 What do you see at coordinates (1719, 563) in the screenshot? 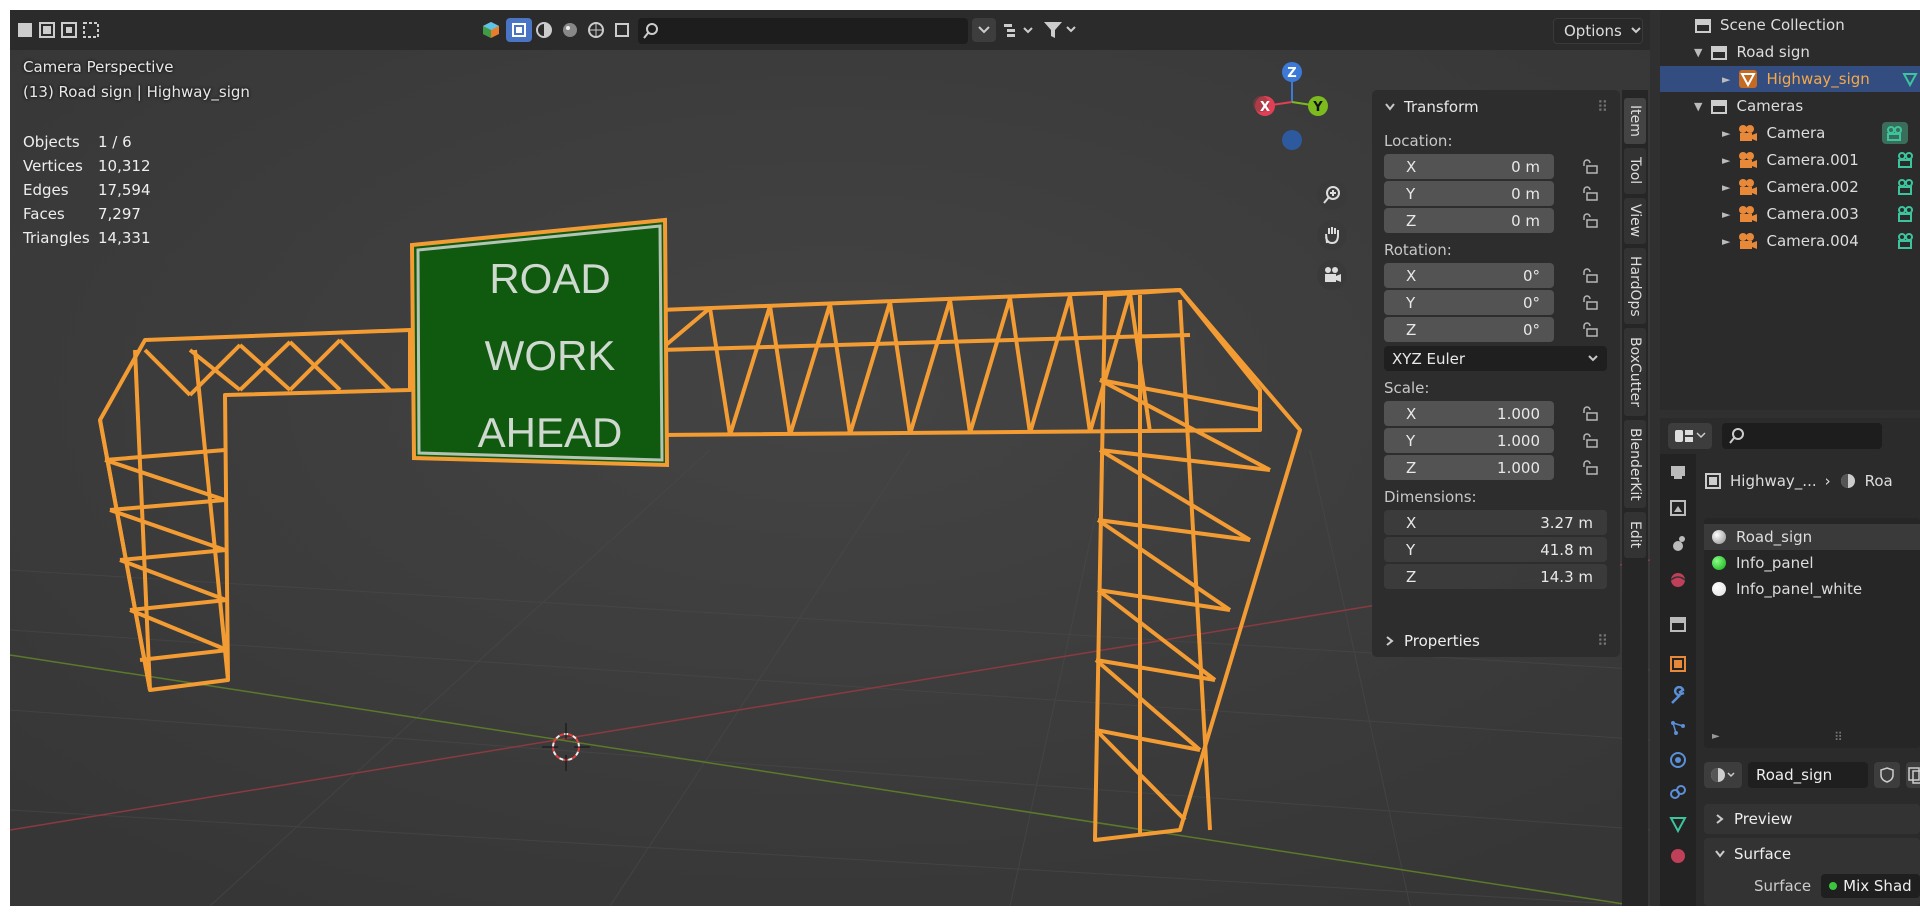
I see `material-preview-icon` at bounding box center [1719, 563].